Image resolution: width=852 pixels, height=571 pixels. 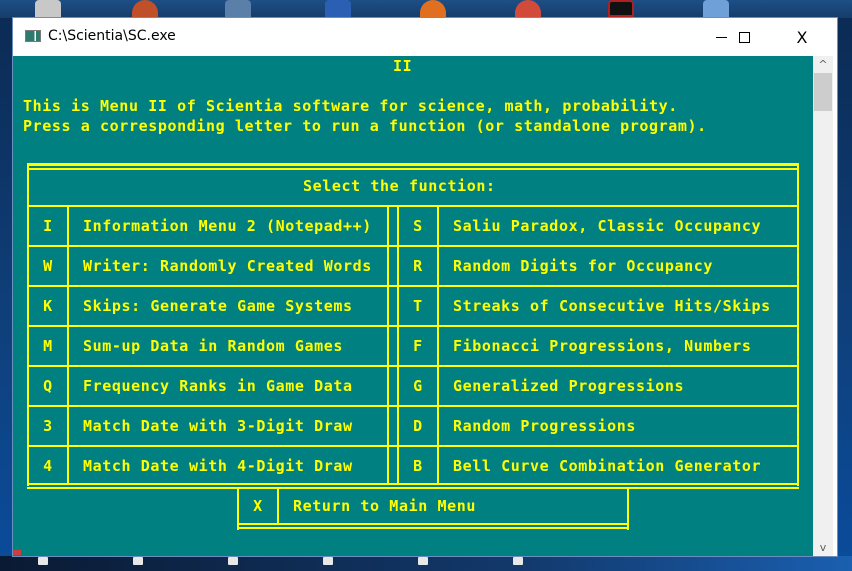 I want to click on close-button: X, so click(x=802, y=37).